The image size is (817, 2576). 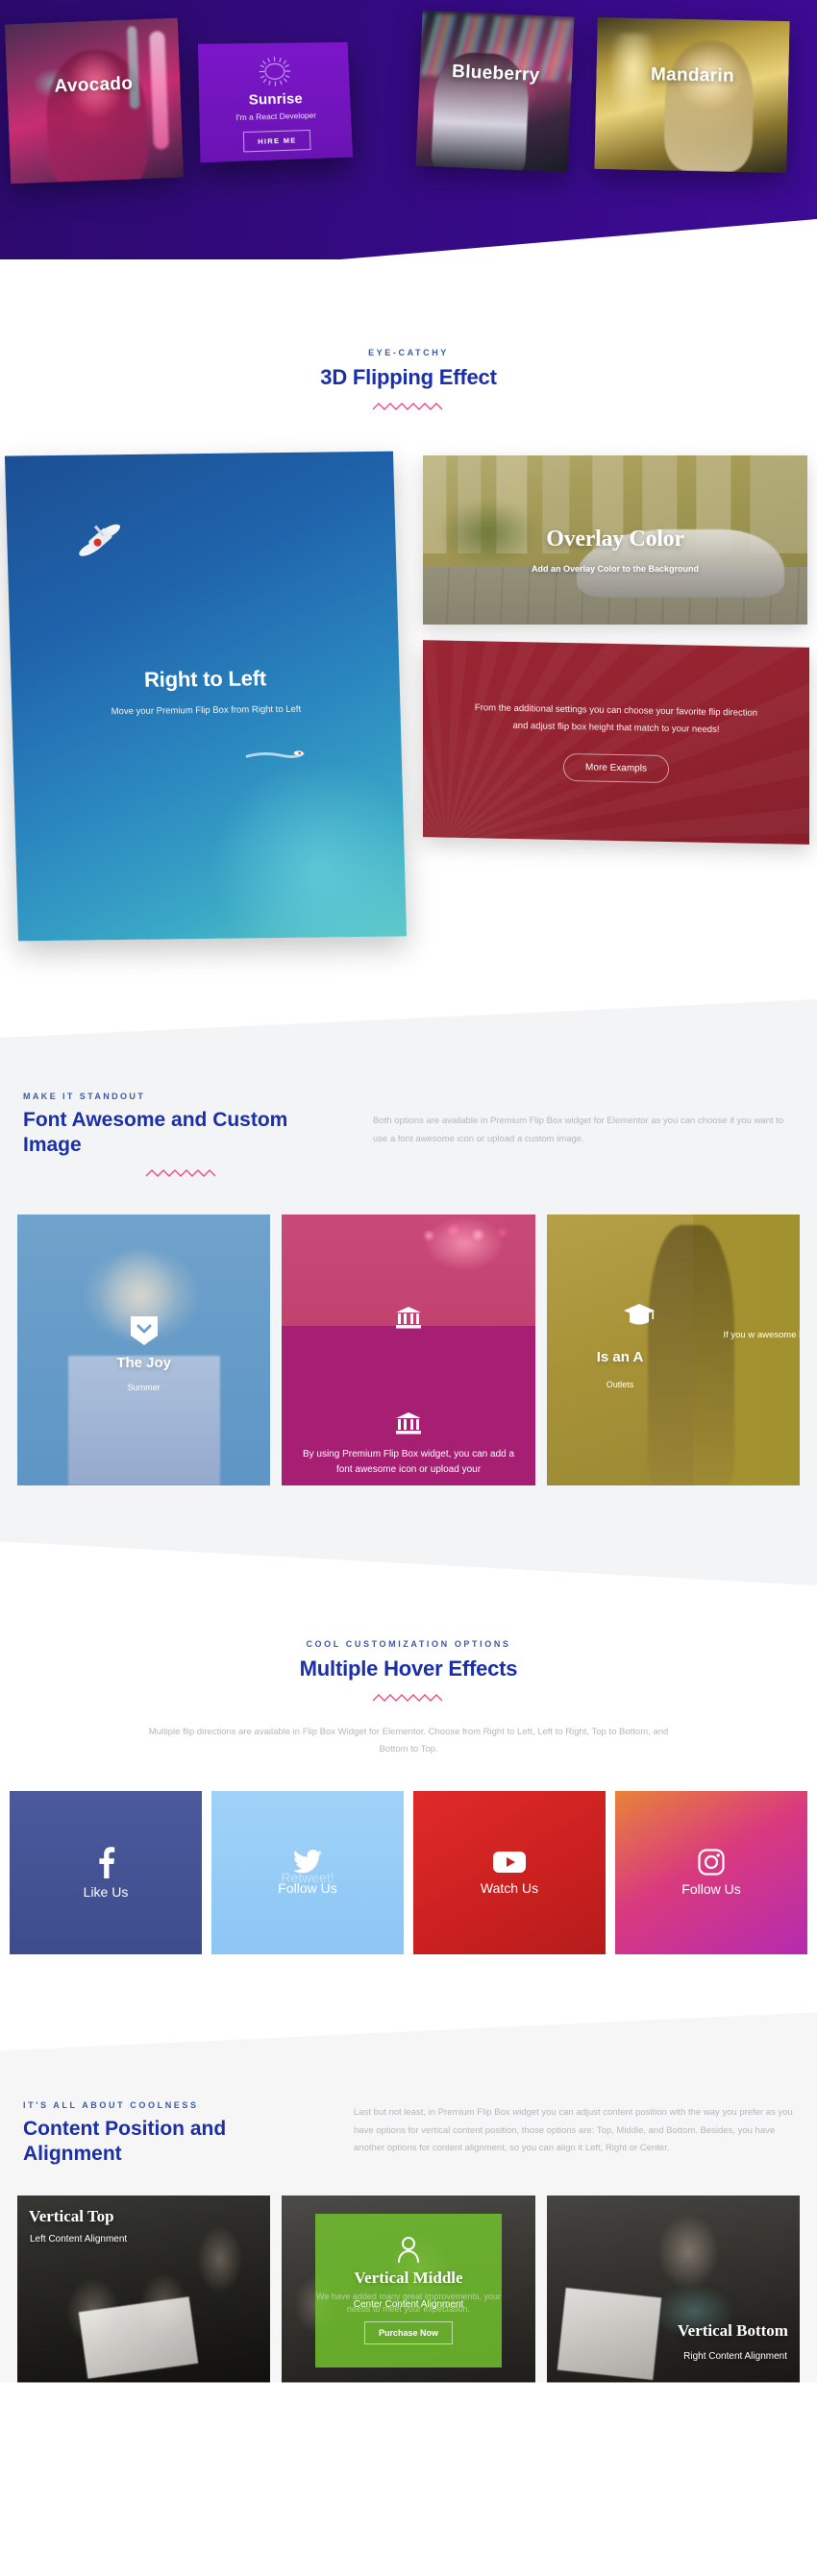 I want to click on hero-card-mandarin: Mandarin, so click(x=692, y=95).